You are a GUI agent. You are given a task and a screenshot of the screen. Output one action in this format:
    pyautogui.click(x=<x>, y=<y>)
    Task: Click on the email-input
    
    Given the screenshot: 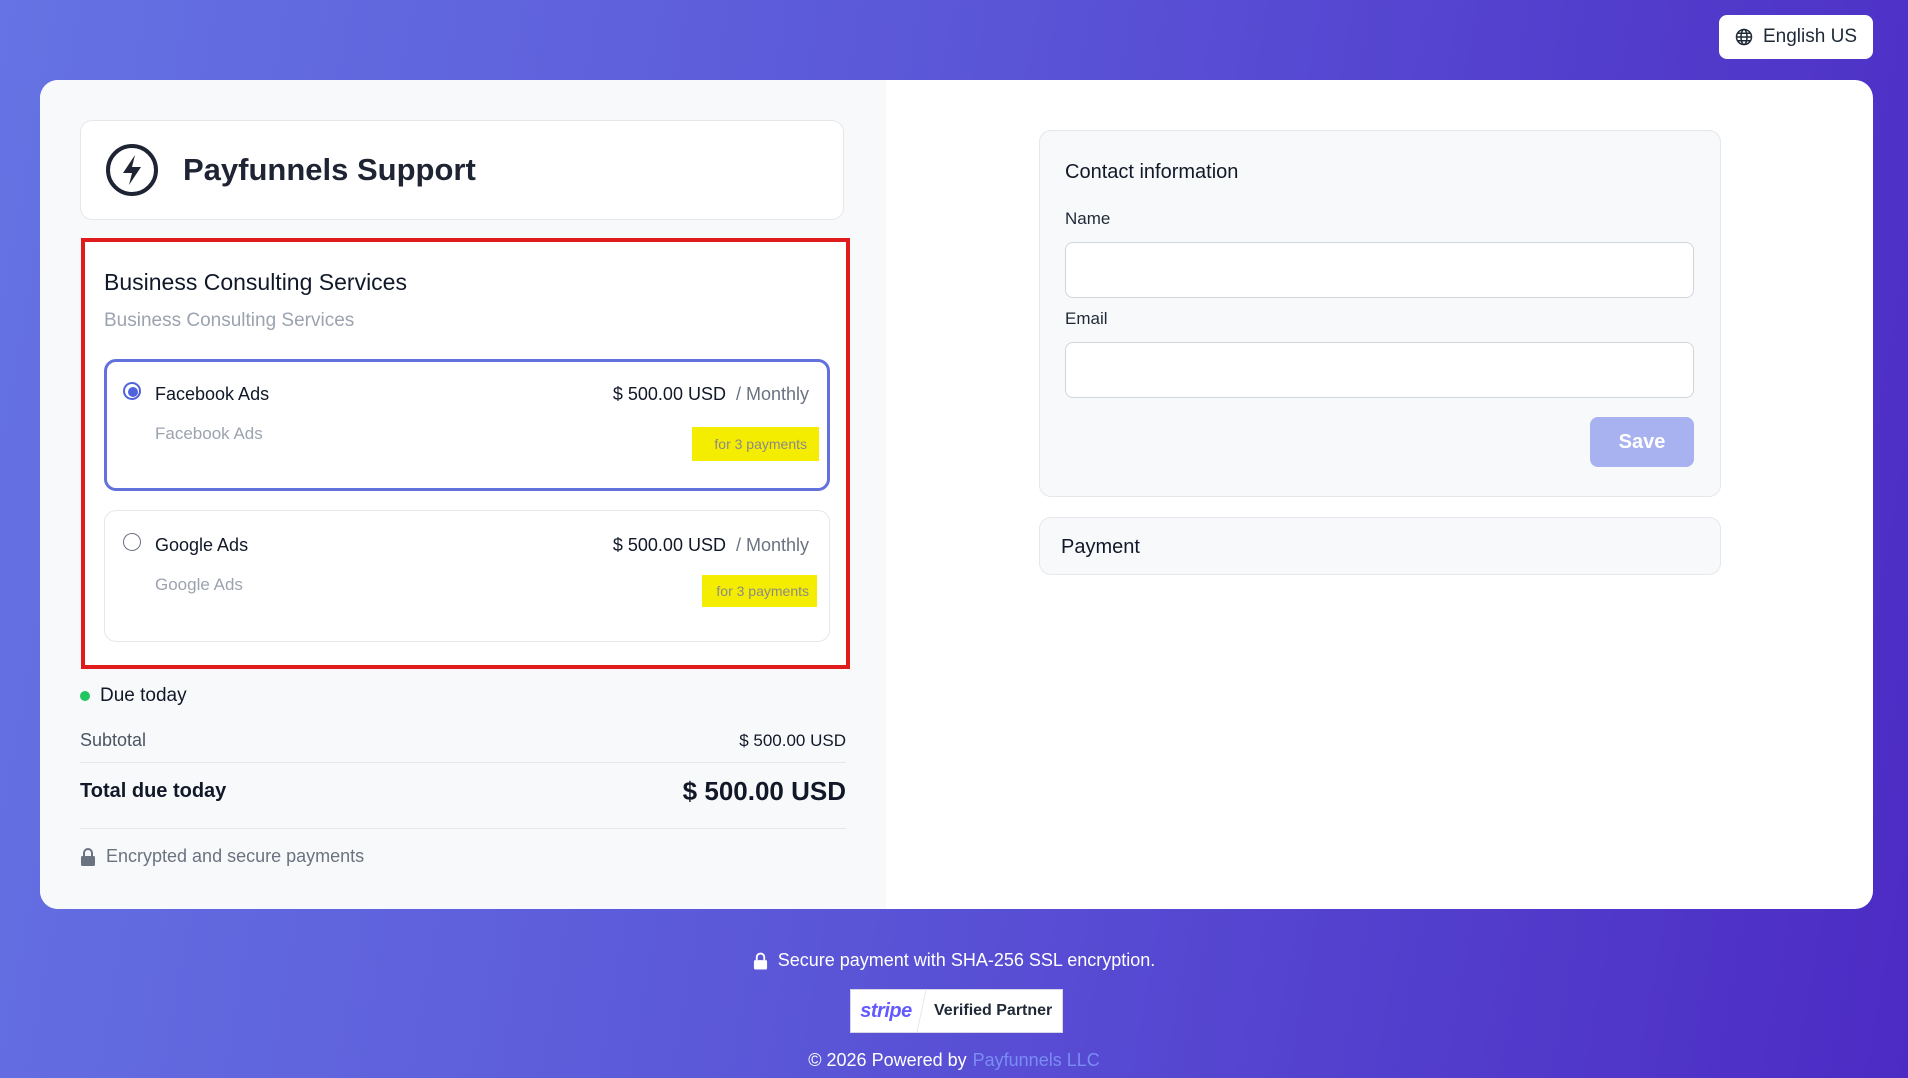 What is the action you would take?
    pyautogui.click(x=1379, y=370)
    